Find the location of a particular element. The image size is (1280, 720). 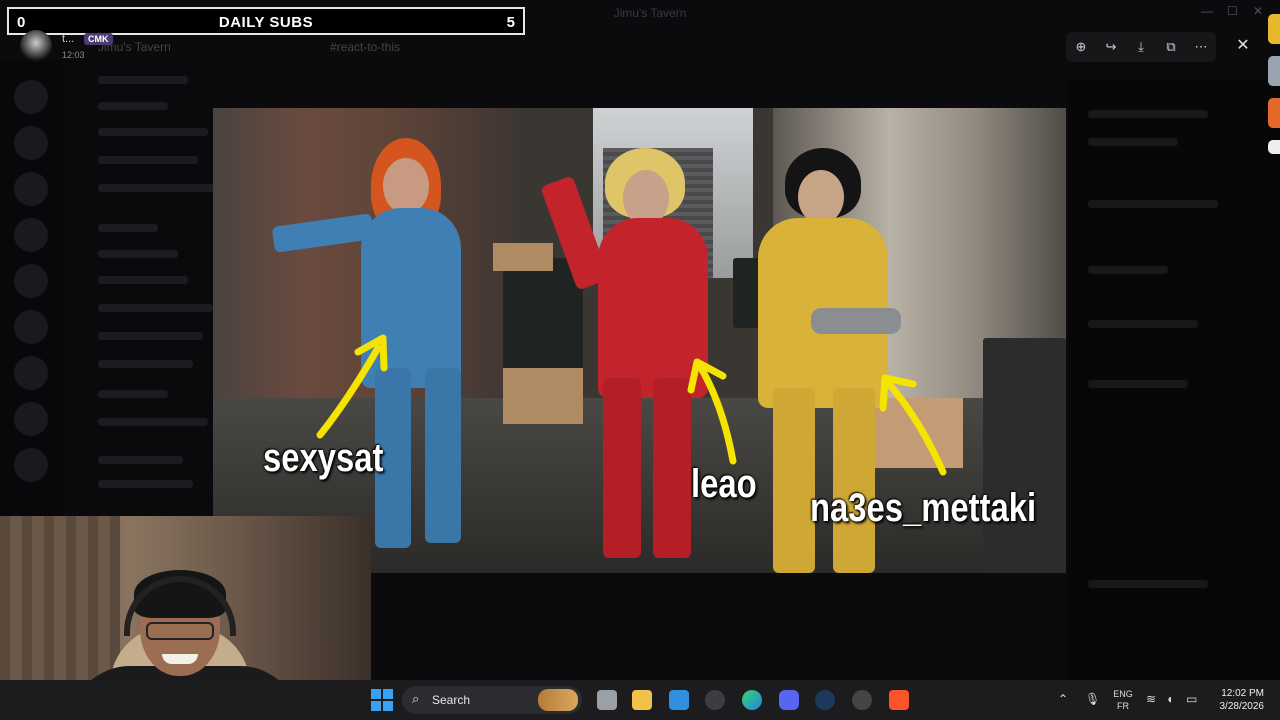

lang-top: ENG is located at coordinates (1123, 694).